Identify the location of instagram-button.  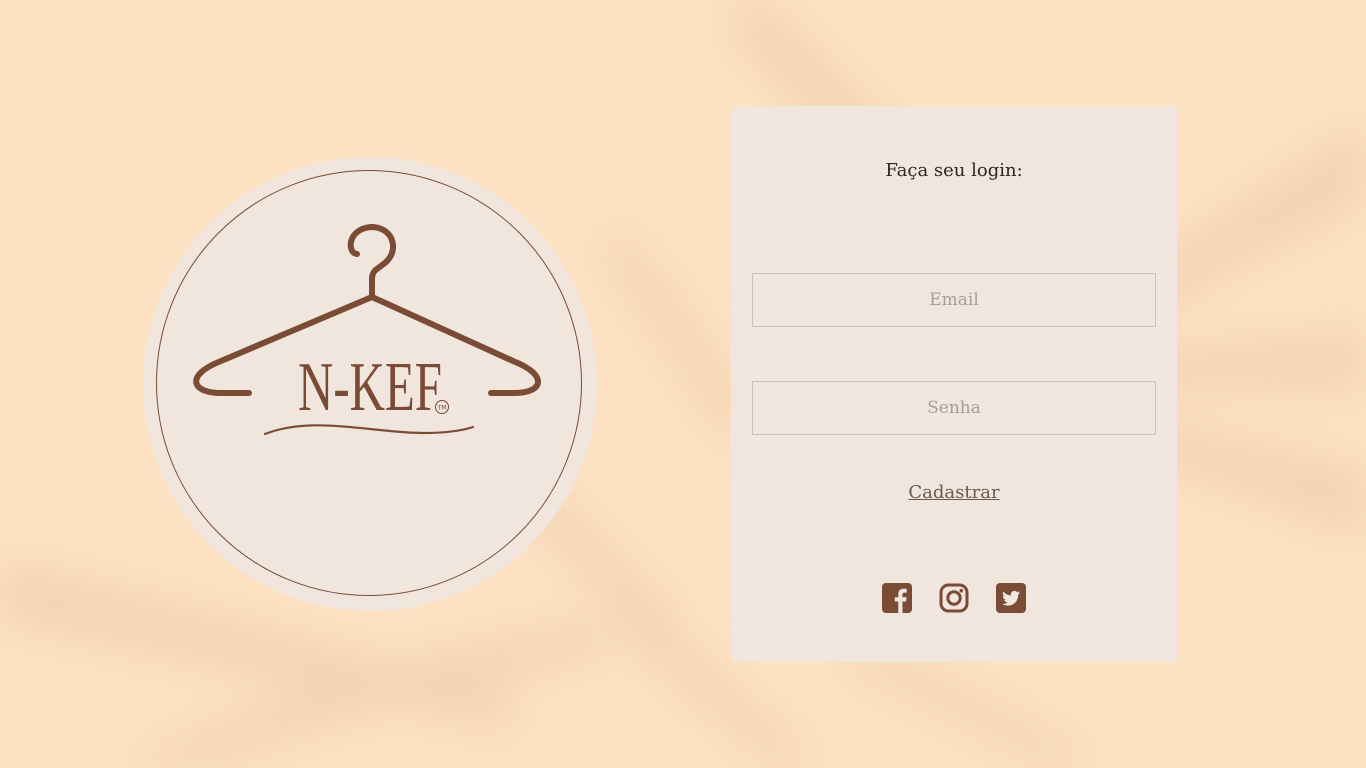
(954, 598).